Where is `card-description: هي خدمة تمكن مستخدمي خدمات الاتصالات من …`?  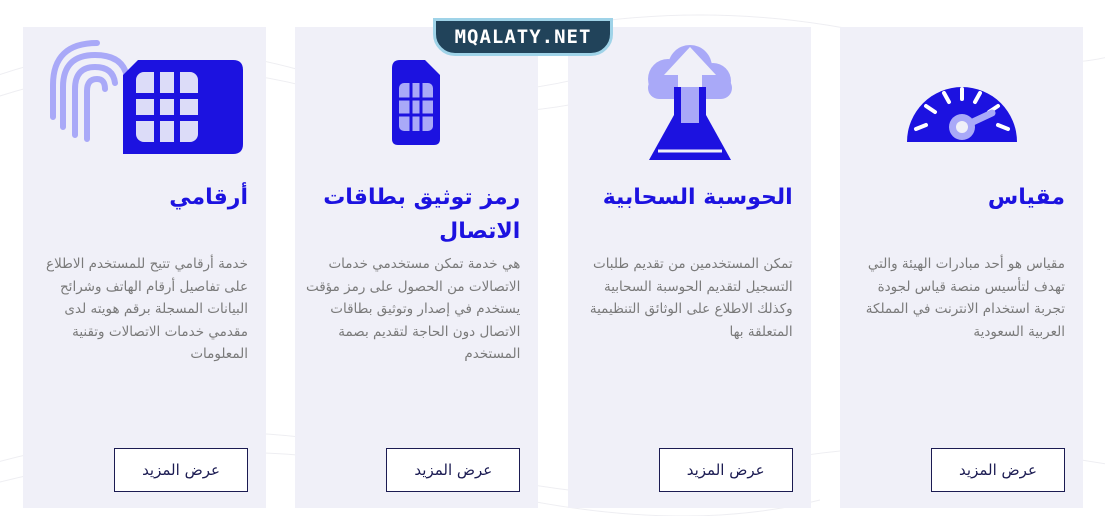 card-description: هي خدمة تمكن مستخدمي خدمات الاتصالات من … is located at coordinates (413, 309).